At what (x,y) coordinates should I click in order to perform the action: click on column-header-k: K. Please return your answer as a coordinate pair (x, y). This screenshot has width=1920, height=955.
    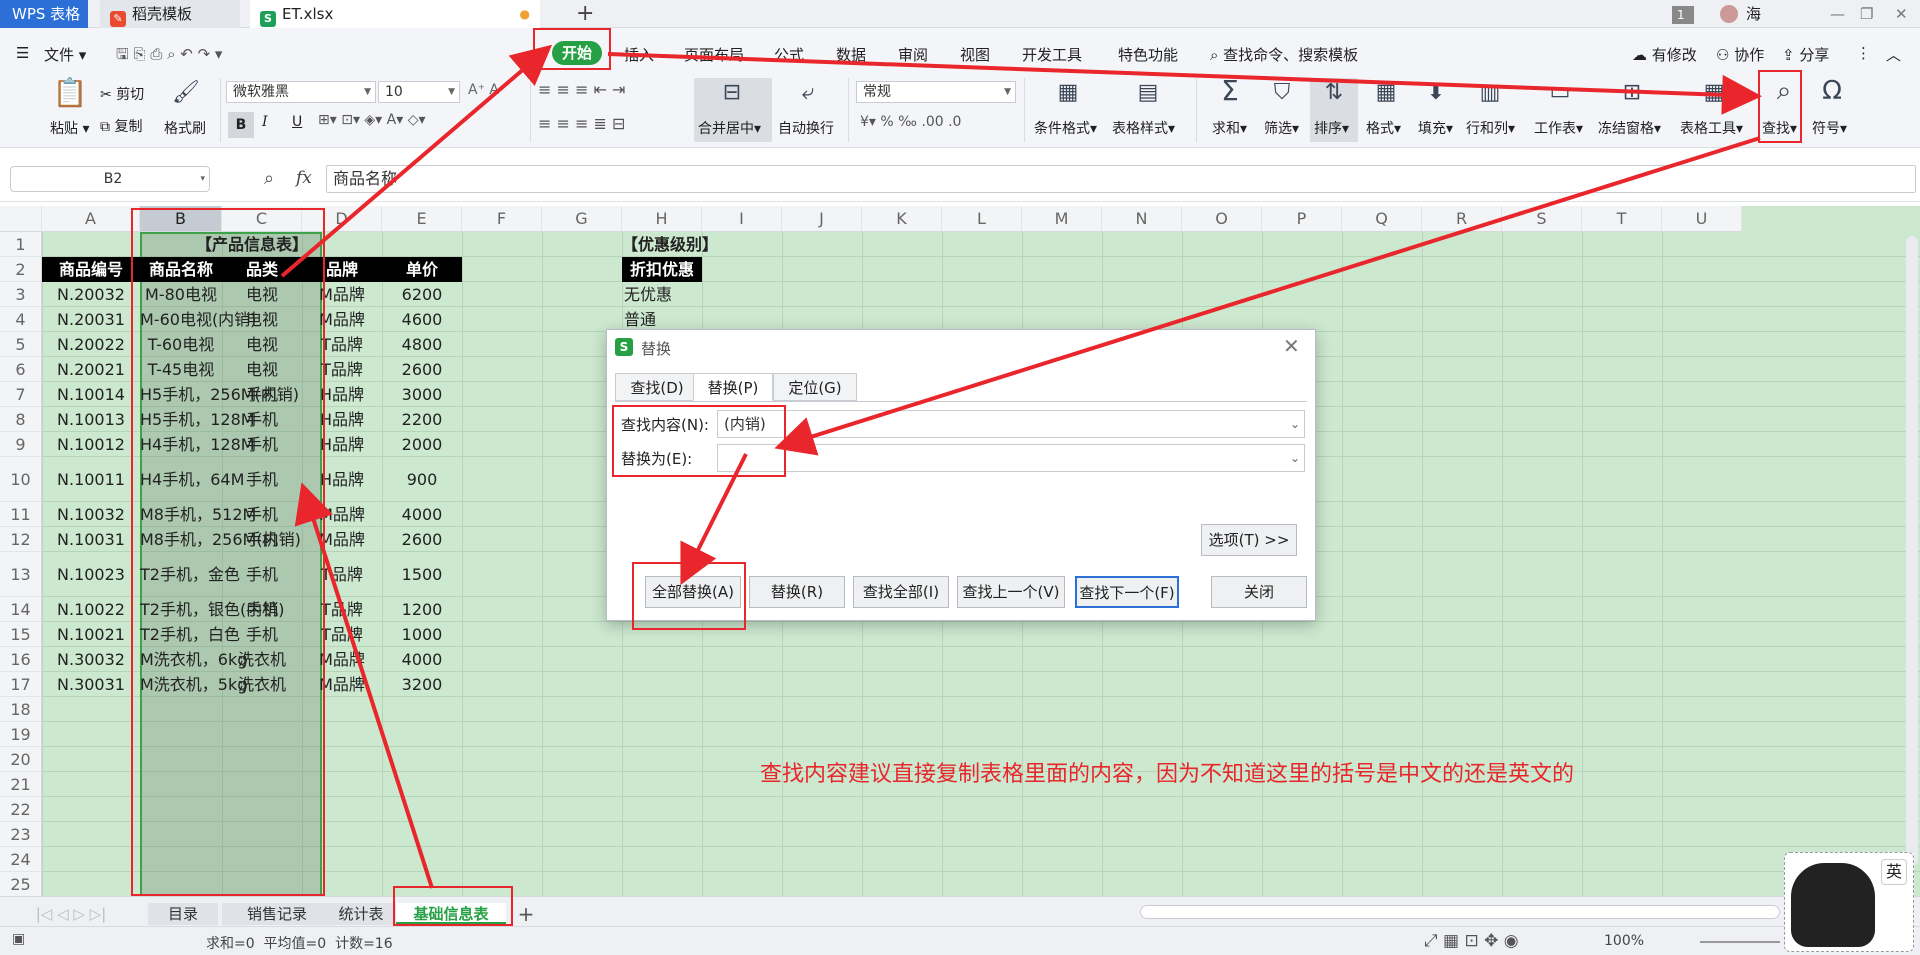
    Looking at the image, I should click on (902, 219).